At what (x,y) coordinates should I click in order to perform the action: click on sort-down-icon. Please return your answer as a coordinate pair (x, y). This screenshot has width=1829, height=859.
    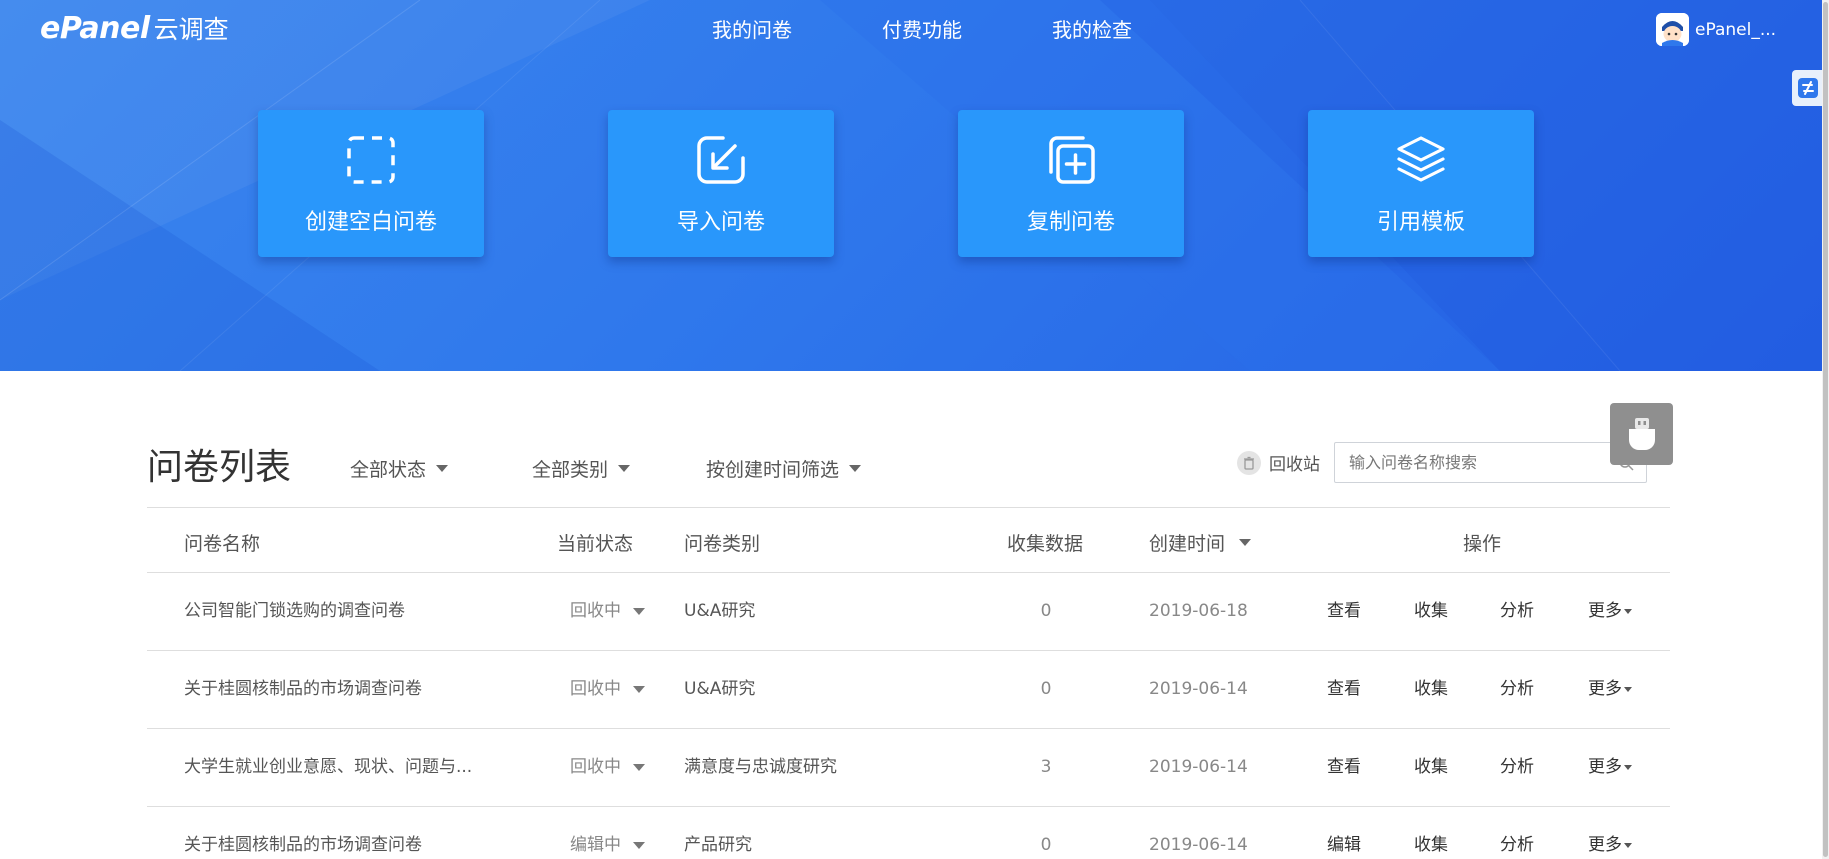
    Looking at the image, I should click on (1245, 542).